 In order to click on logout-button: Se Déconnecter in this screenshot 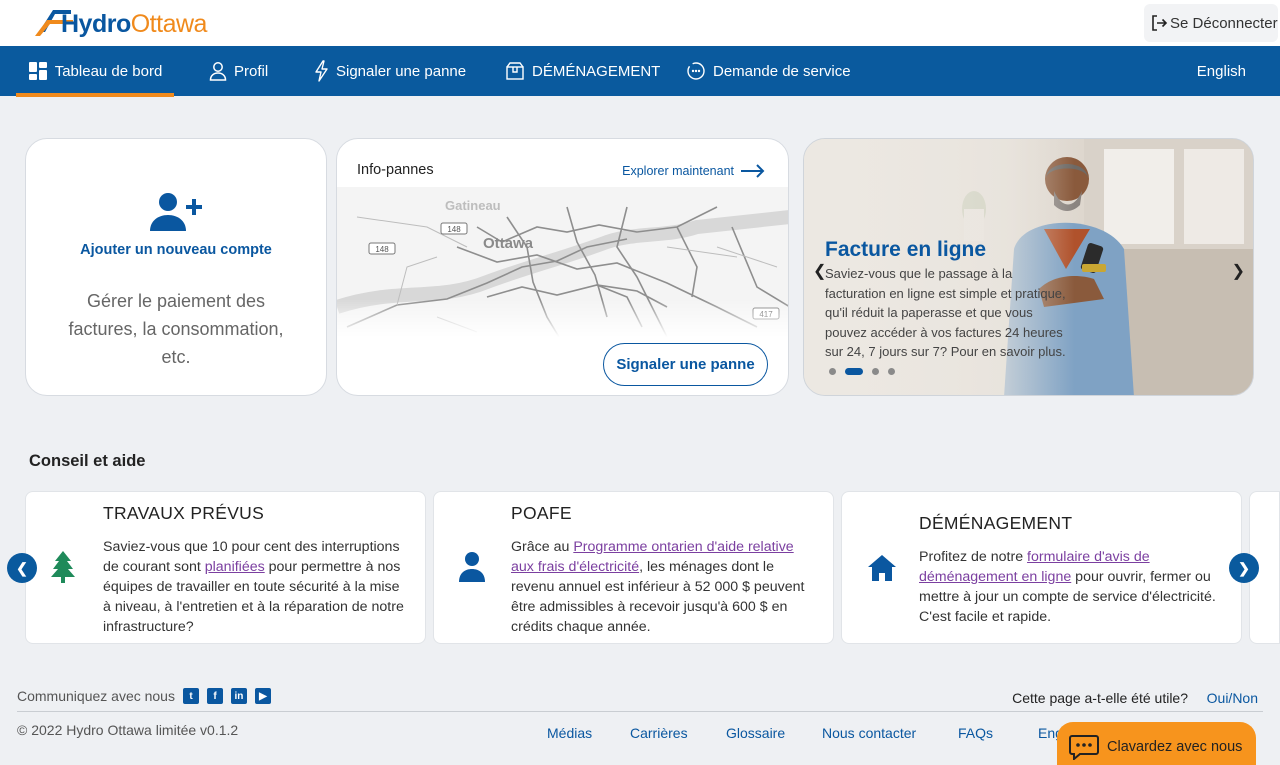, I will do `click(1211, 23)`.